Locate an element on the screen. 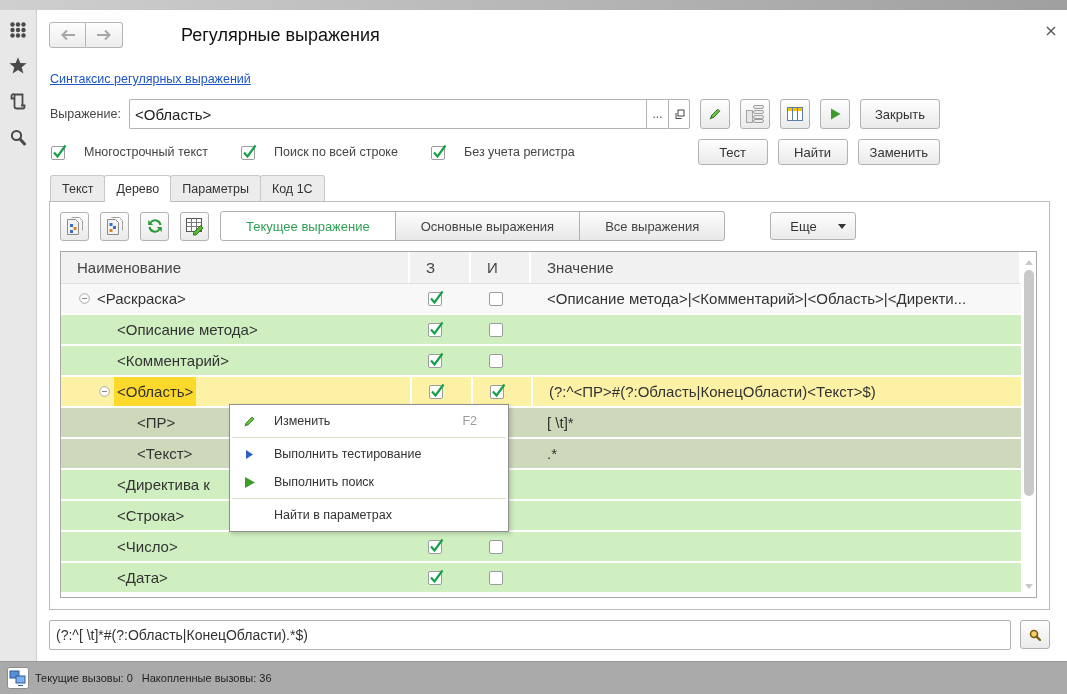 Image resolution: width=1067 pixels, height=694 pixels. tab: Код 1С is located at coordinates (292, 188).